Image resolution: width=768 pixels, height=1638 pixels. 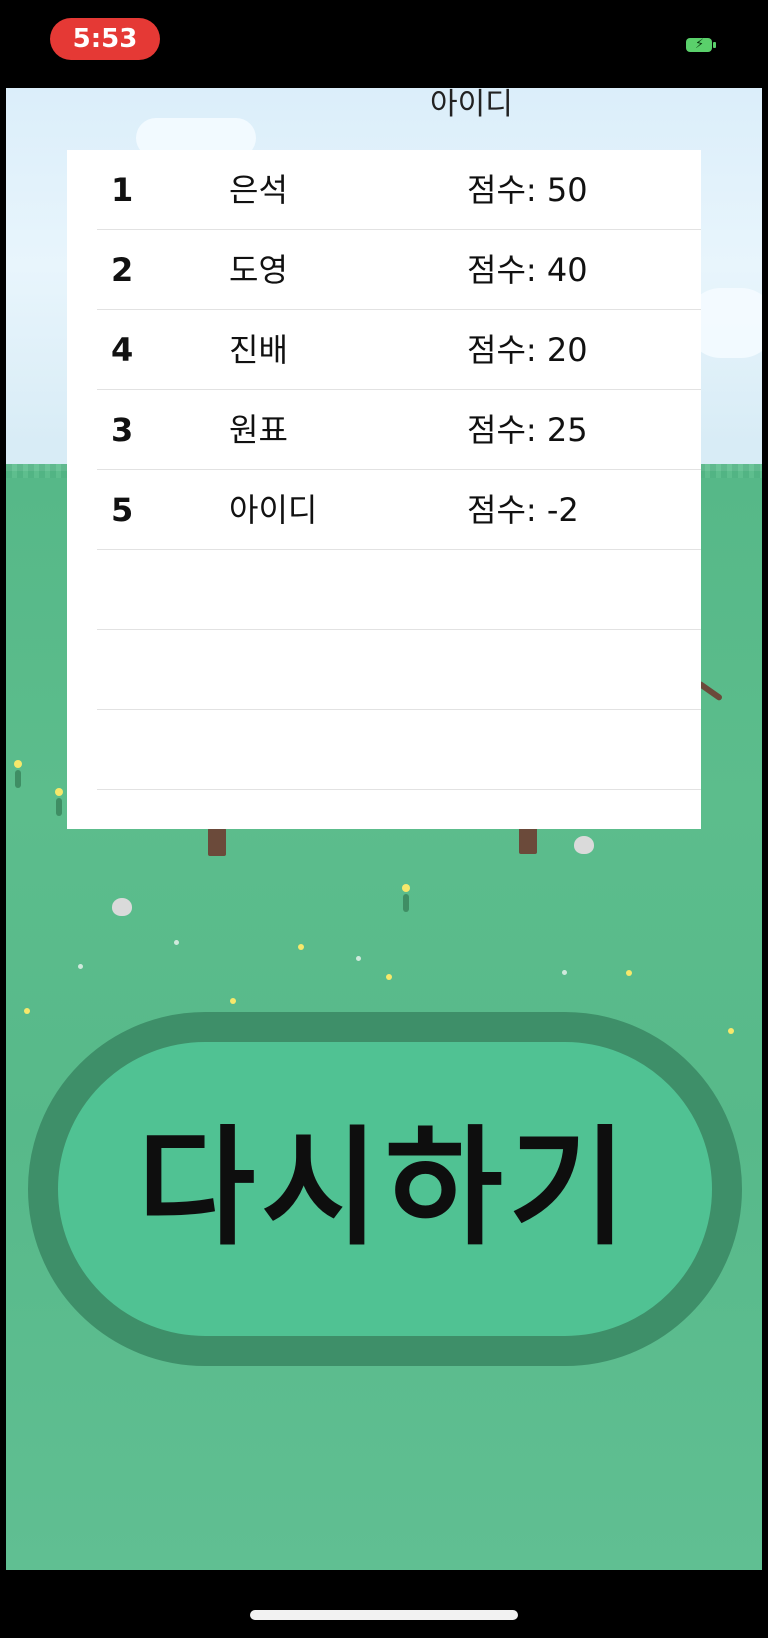 What do you see at coordinates (258, 430) in the screenshot?
I see `player-name: 원표` at bounding box center [258, 430].